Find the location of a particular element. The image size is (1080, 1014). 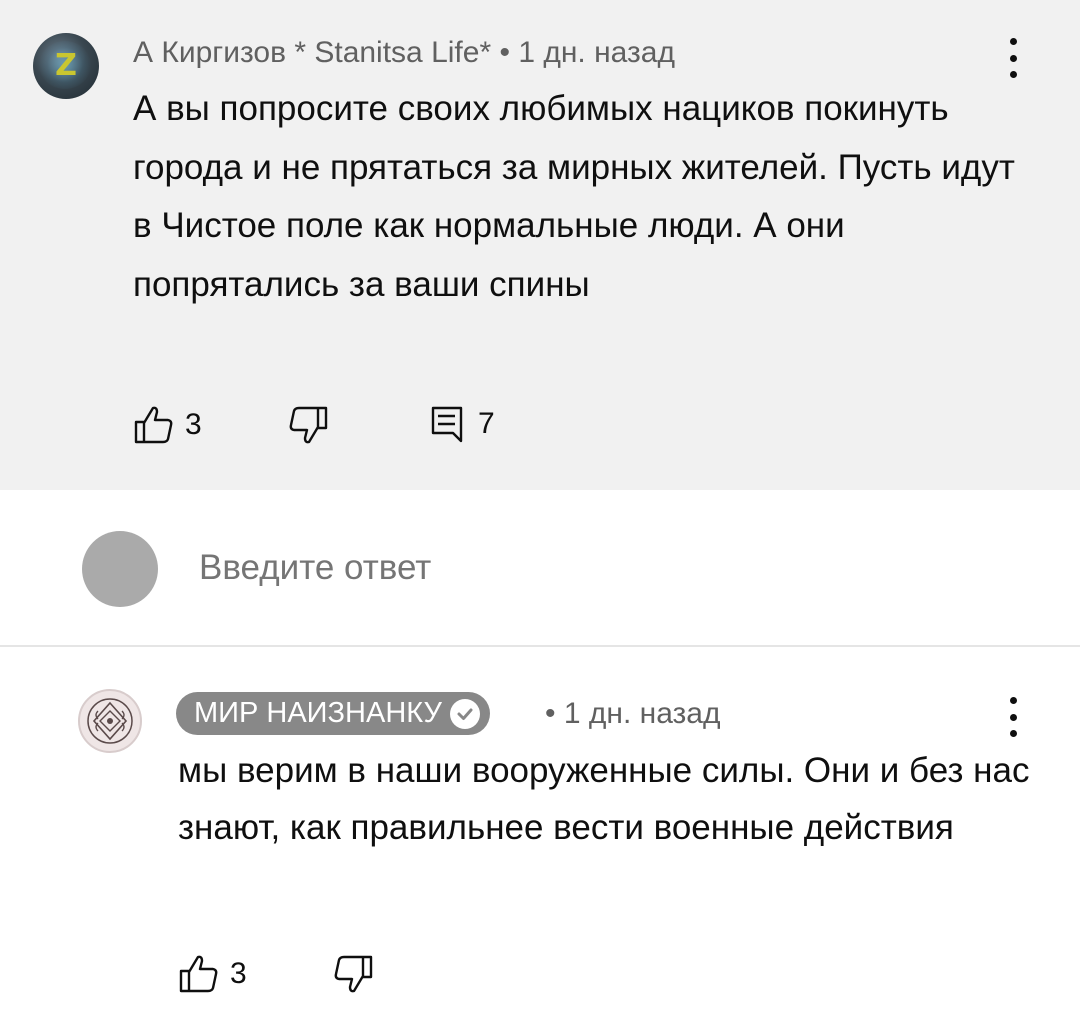

comment-author: А Киргизов * Stanitsa Life* is located at coordinates (312, 52).